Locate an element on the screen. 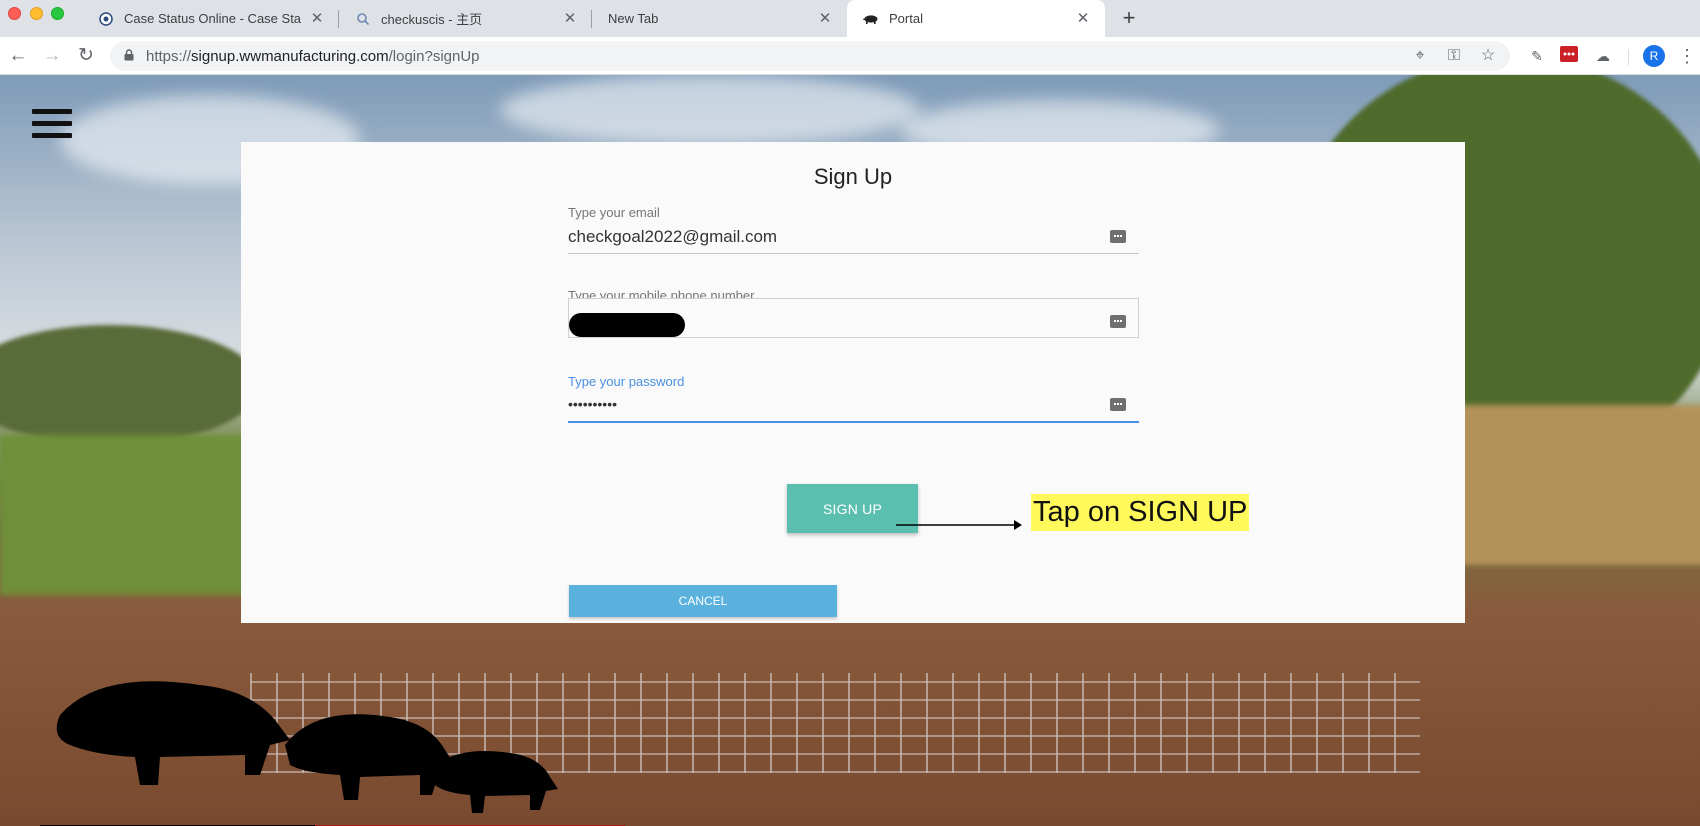 The height and width of the screenshot is (826, 1700). hamburger-menu-icon is located at coordinates (52, 124).